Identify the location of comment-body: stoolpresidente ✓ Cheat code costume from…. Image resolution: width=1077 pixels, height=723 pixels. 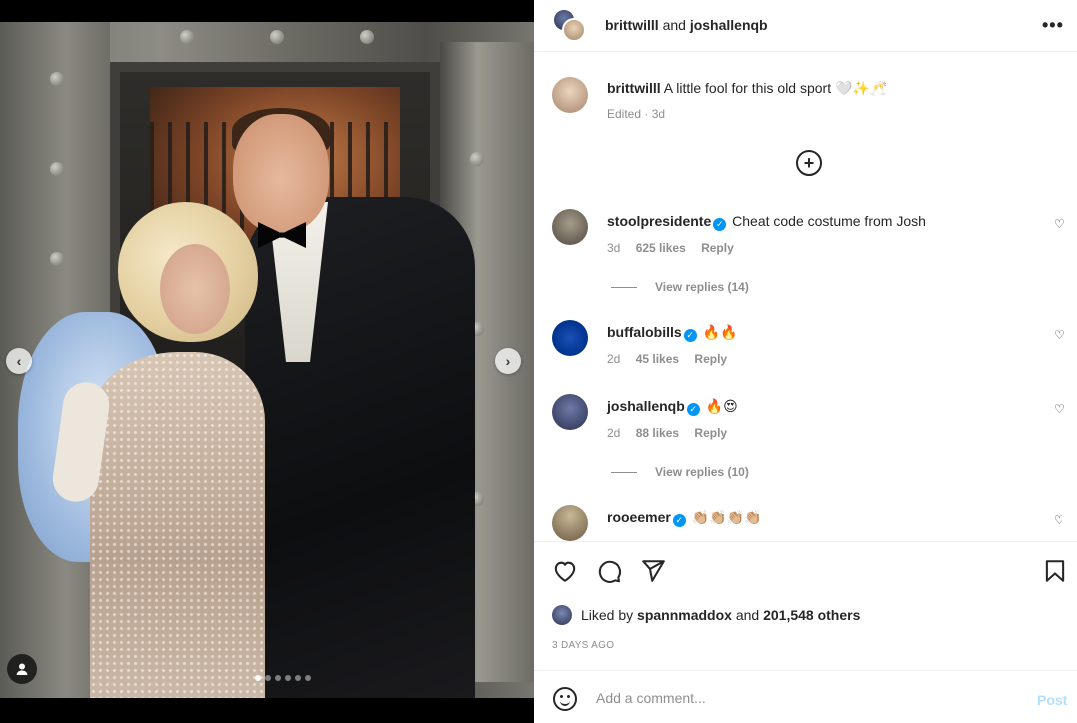
(766, 221).